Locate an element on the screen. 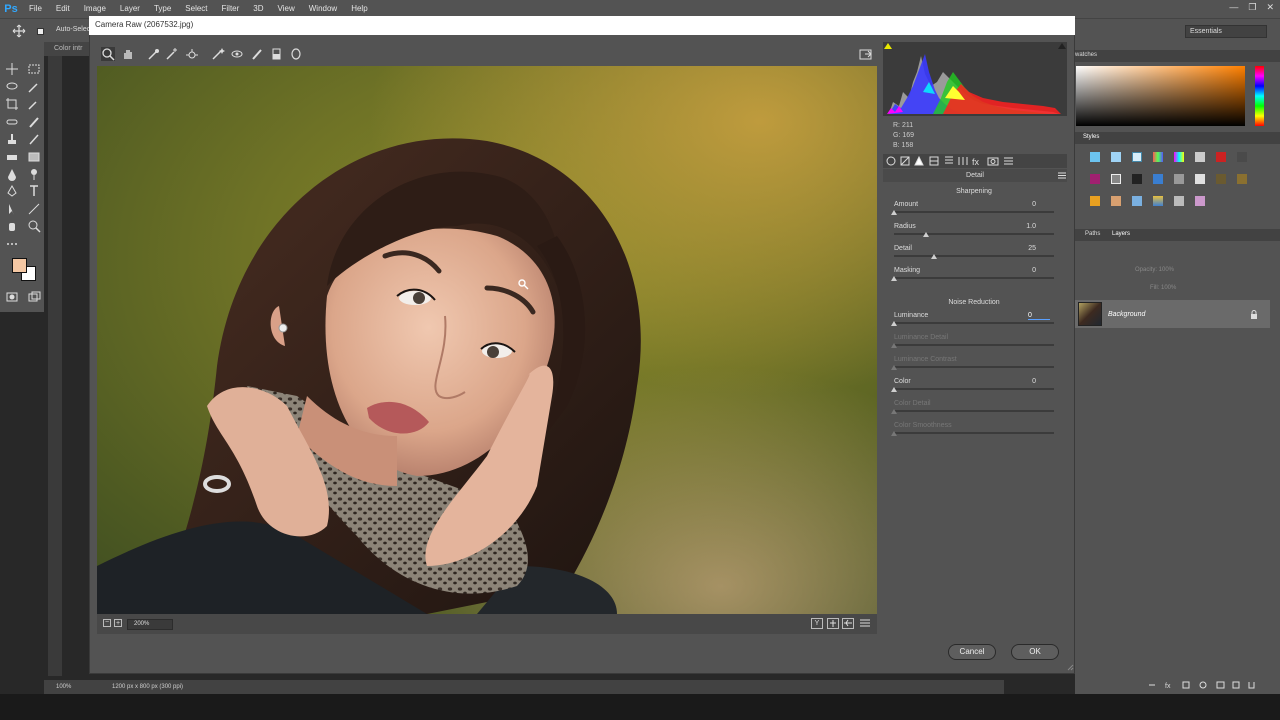 This screenshot has height=720, width=1280. foreground-color-swatch is located at coordinates (19, 265).